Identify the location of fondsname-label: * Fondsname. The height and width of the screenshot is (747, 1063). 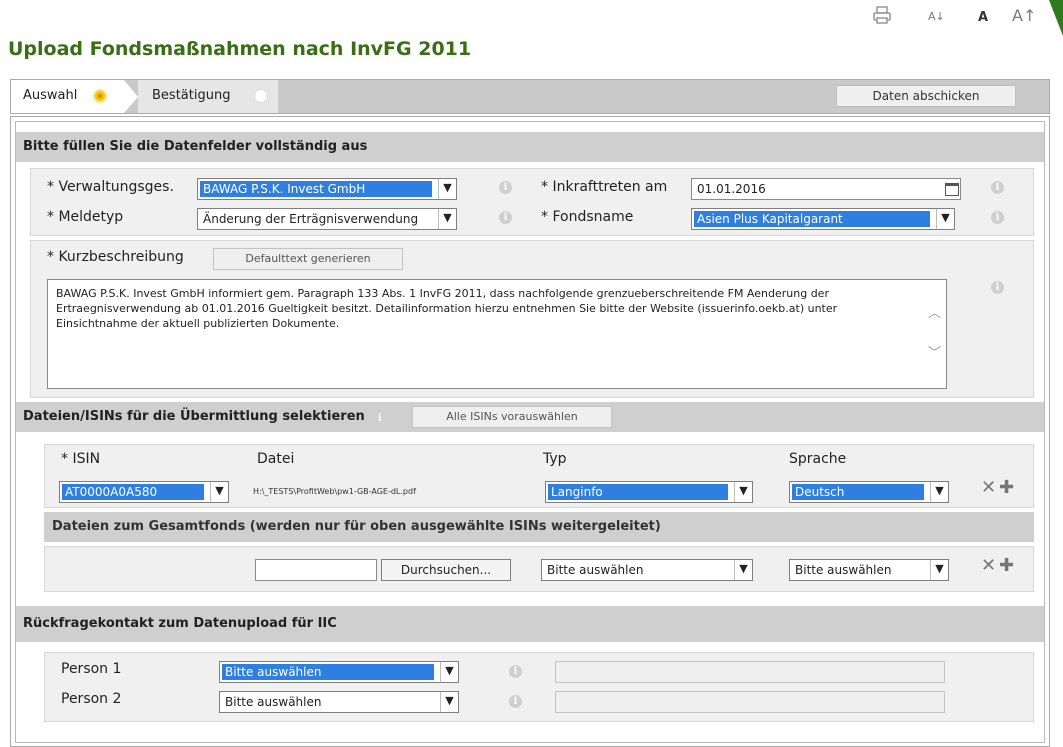
(587, 217).